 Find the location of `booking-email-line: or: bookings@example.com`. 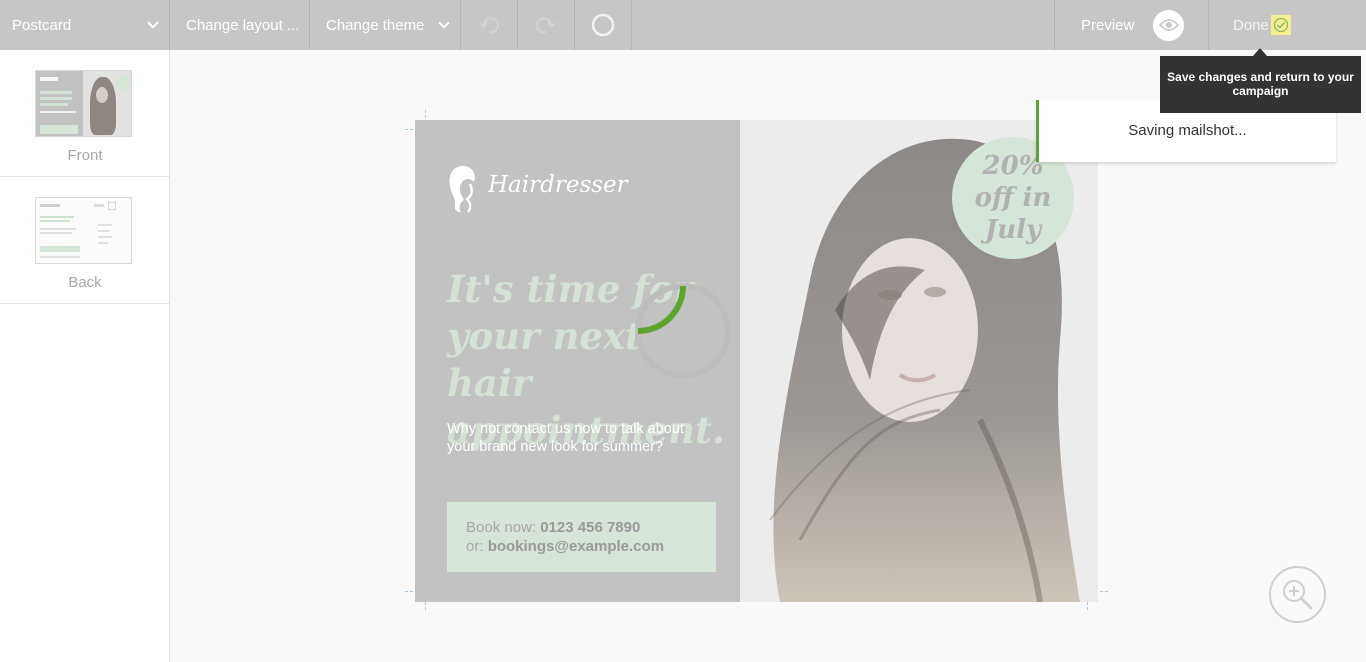

booking-email-line: or: bookings@example.com is located at coordinates (591, 546).